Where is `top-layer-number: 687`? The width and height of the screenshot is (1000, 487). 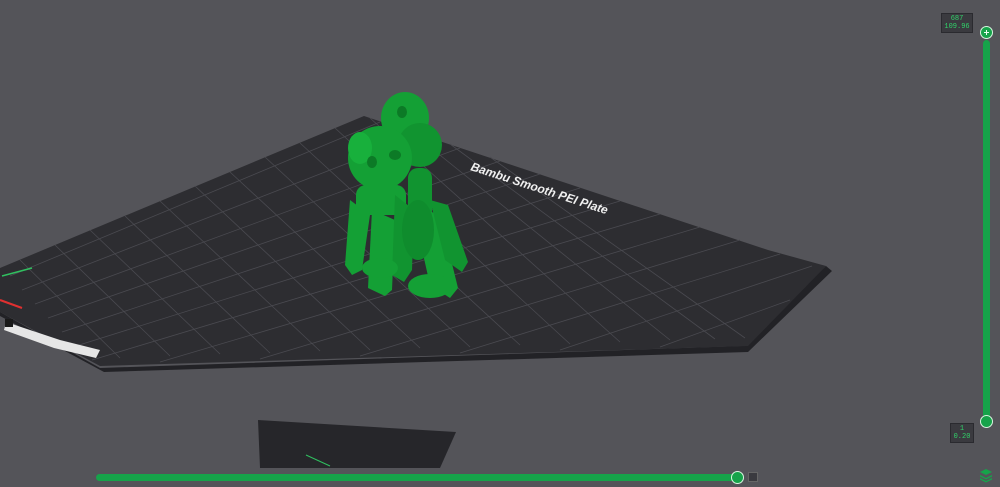 top-layer-number: 687 is located at coordinates (957, 19).